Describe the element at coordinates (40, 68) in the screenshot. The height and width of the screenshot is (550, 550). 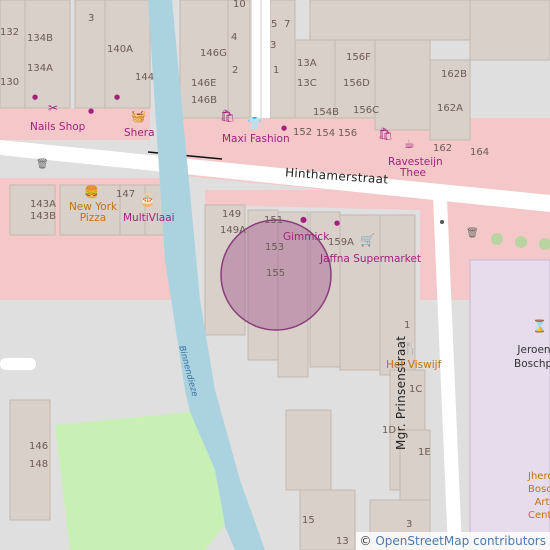
I see `house-number: 134A` at that location.